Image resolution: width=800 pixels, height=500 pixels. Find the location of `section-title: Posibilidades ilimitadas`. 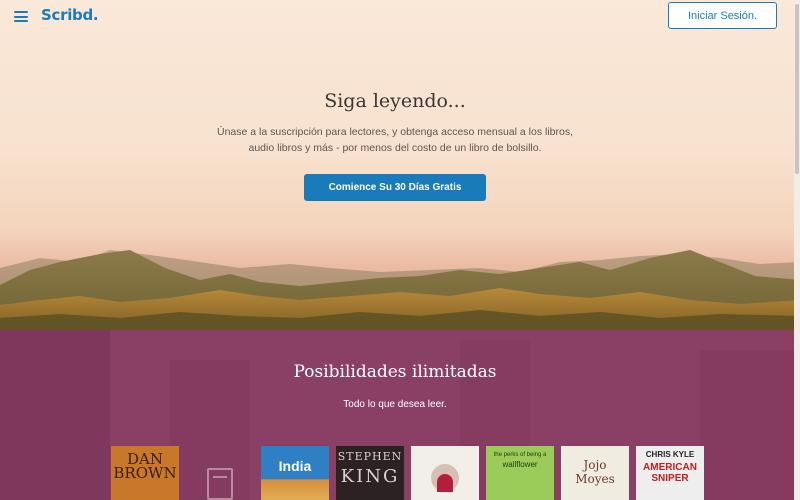

section-title: Posibilidades ilimitadas is located at coordinates (395, 372).